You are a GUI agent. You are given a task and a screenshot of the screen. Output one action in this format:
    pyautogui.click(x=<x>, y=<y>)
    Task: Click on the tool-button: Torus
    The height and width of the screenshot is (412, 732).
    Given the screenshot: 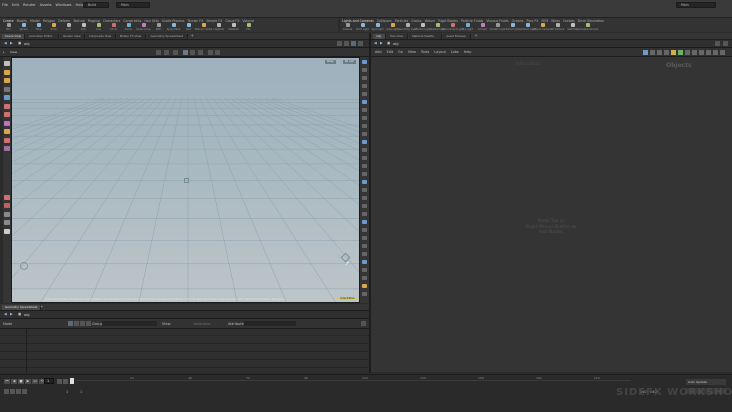 What is the action you would take?
    pyautogui.click(x=53, y=27)
    